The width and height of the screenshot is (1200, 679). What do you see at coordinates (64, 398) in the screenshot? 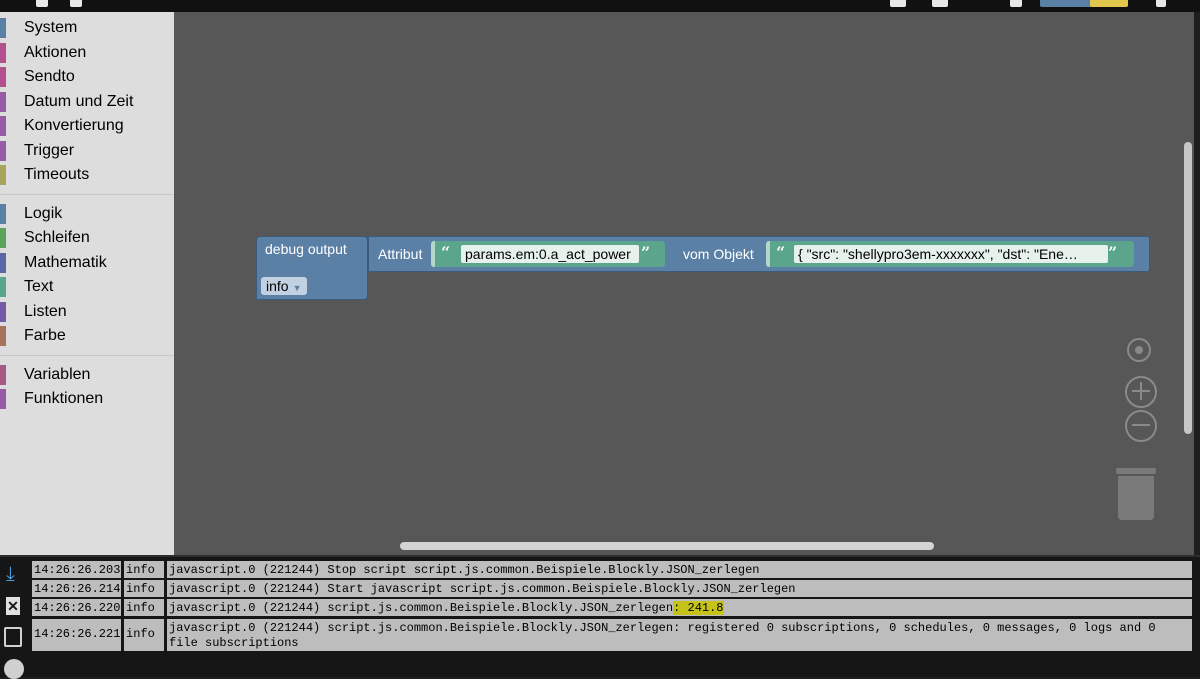
I see `toolbox-category-label: Funktionen` at bounding box center [64, 398].